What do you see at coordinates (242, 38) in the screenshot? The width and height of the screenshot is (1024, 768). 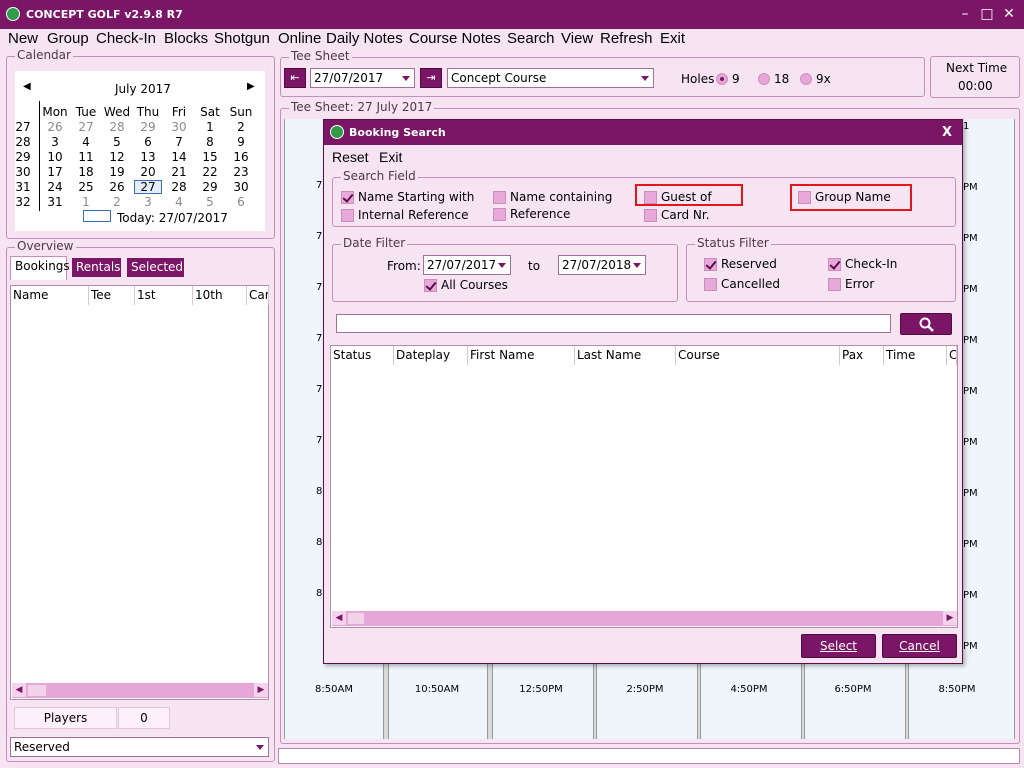 I see `menu-shotgun: Shotgun` at bounding box center [242, 38].